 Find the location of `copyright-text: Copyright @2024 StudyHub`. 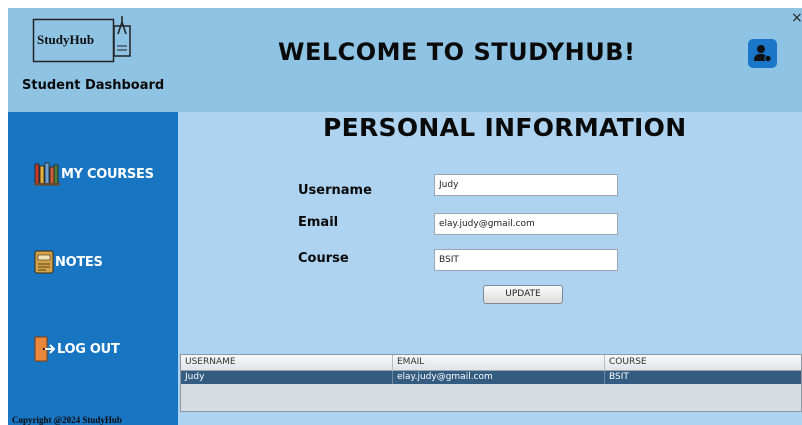

copyright-text: Copyright @2024 StudyHub is located at coordinates (67, 420).